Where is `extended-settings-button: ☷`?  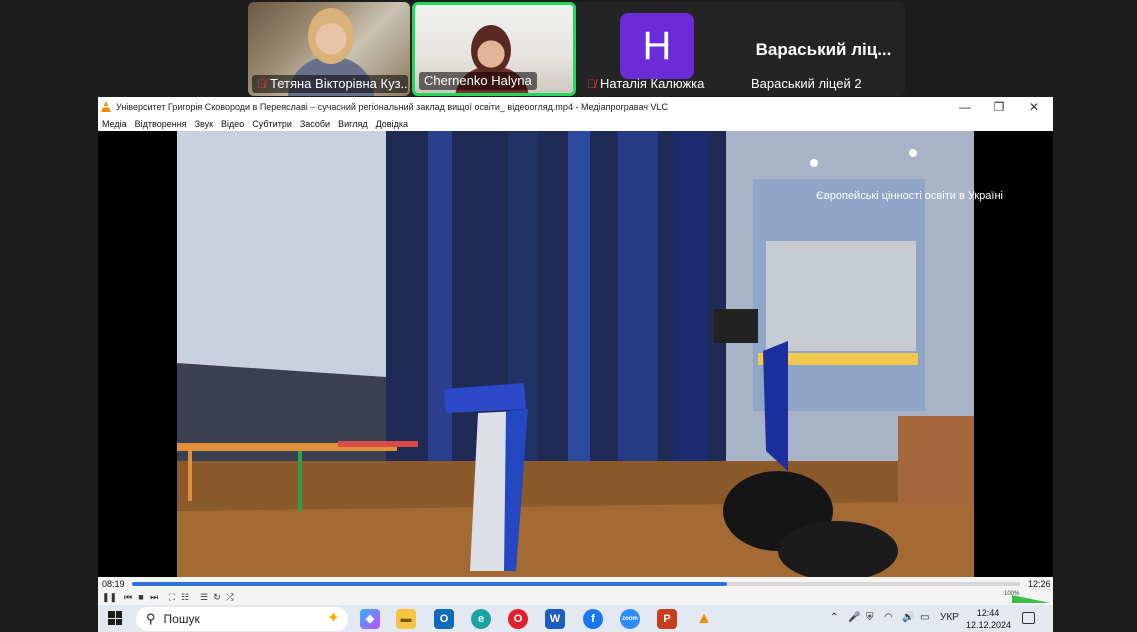
extended-settings-button: ☷ is located at coordinates (185, 597).